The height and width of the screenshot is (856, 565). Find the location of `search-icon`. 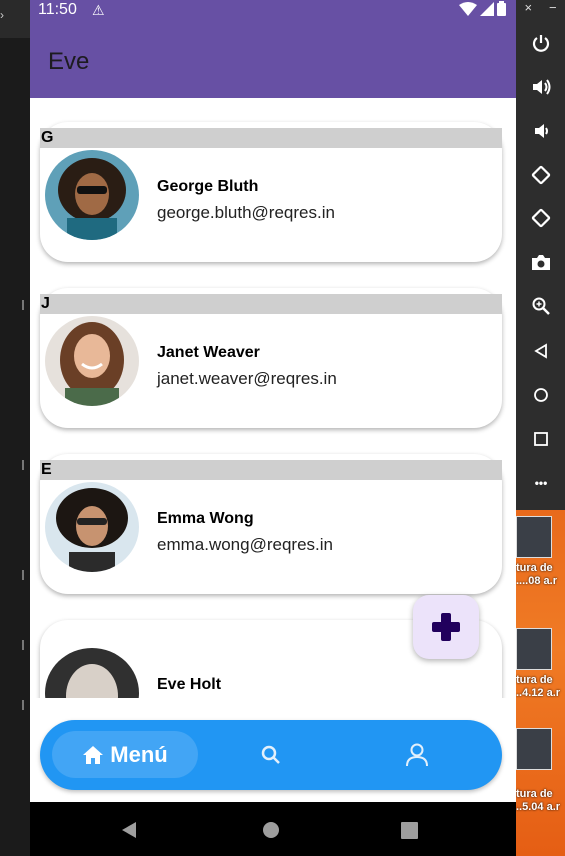

search-icon is located at coordinates (270, 754).